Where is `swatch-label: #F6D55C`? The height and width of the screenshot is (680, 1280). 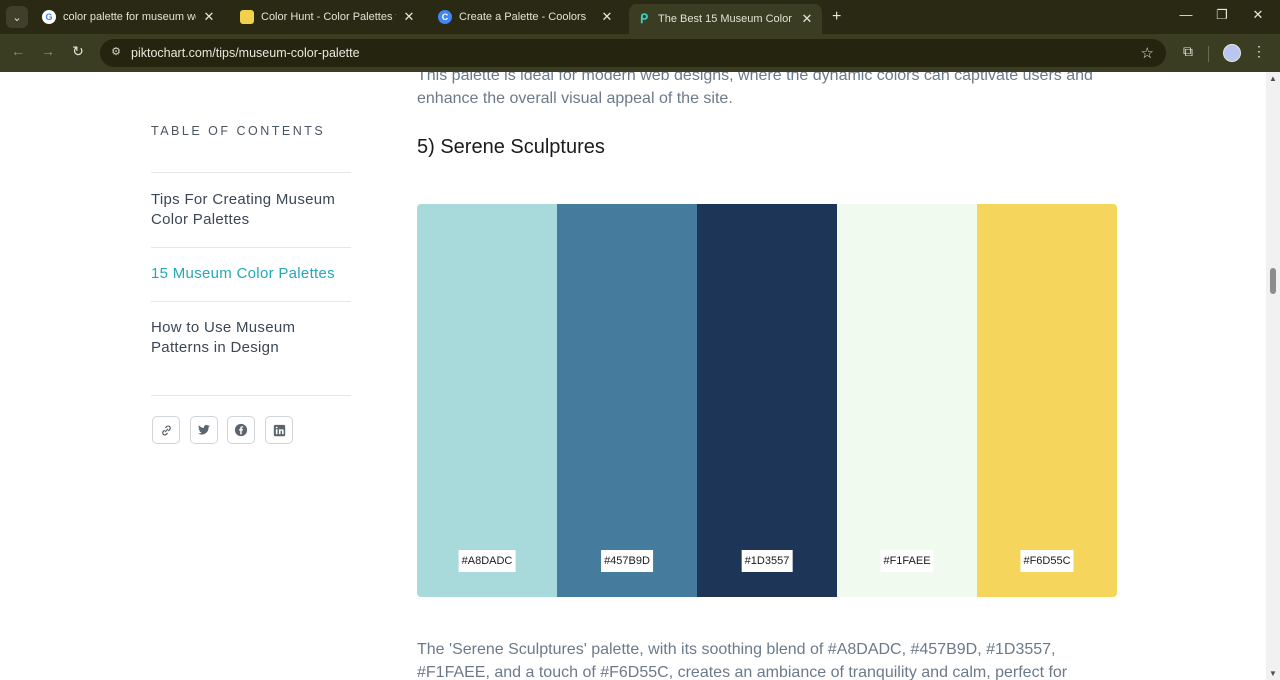
swatch-label: #F6D55C is located at coordinates (1047, 561).